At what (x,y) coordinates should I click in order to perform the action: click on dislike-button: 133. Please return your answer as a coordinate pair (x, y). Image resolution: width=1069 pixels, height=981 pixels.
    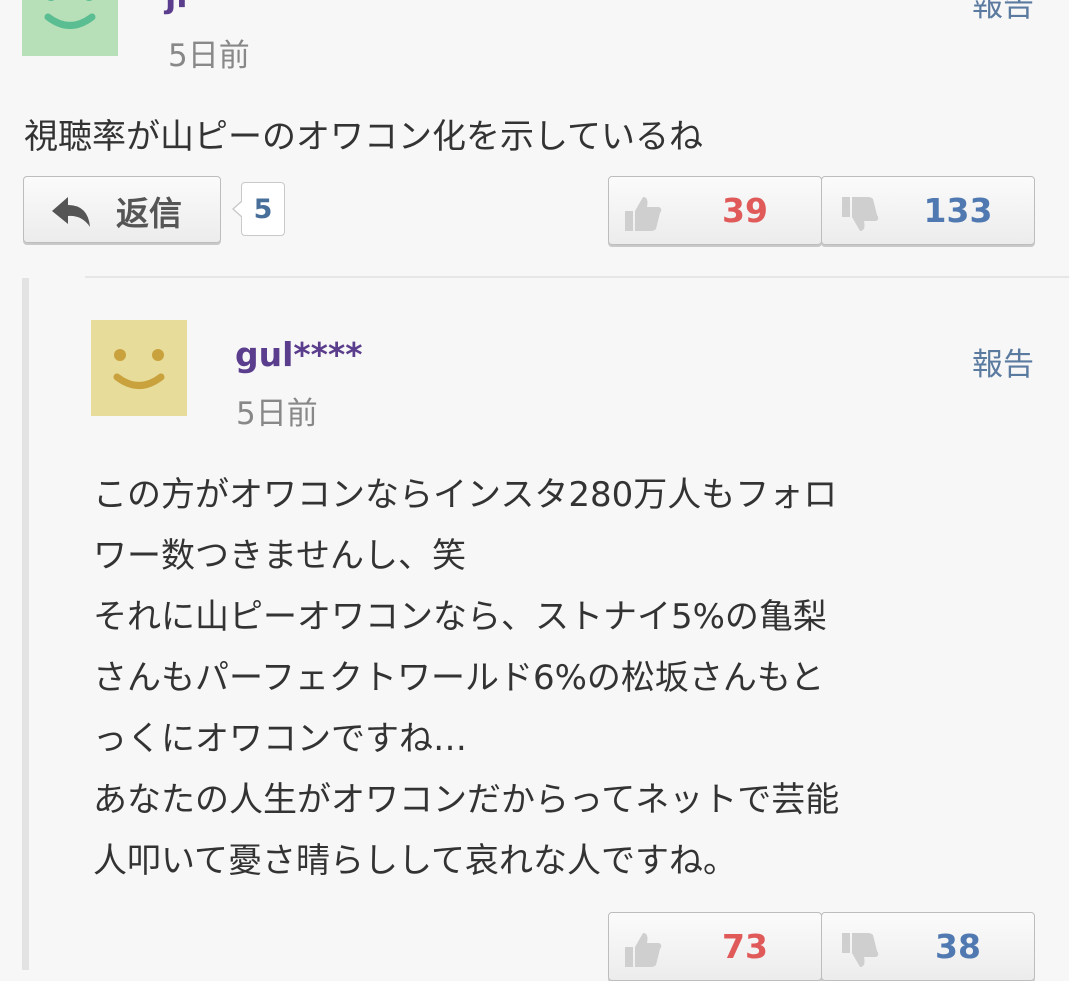
    Looking at the image, I should click on (928, 210).